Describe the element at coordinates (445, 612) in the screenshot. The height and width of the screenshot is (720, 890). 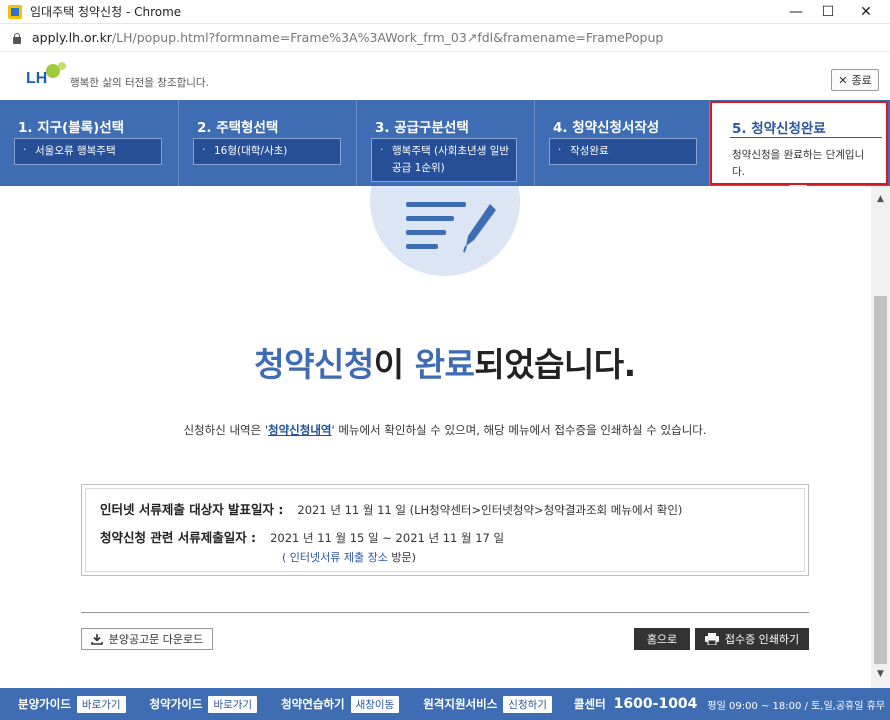
I see `divider` at that location.